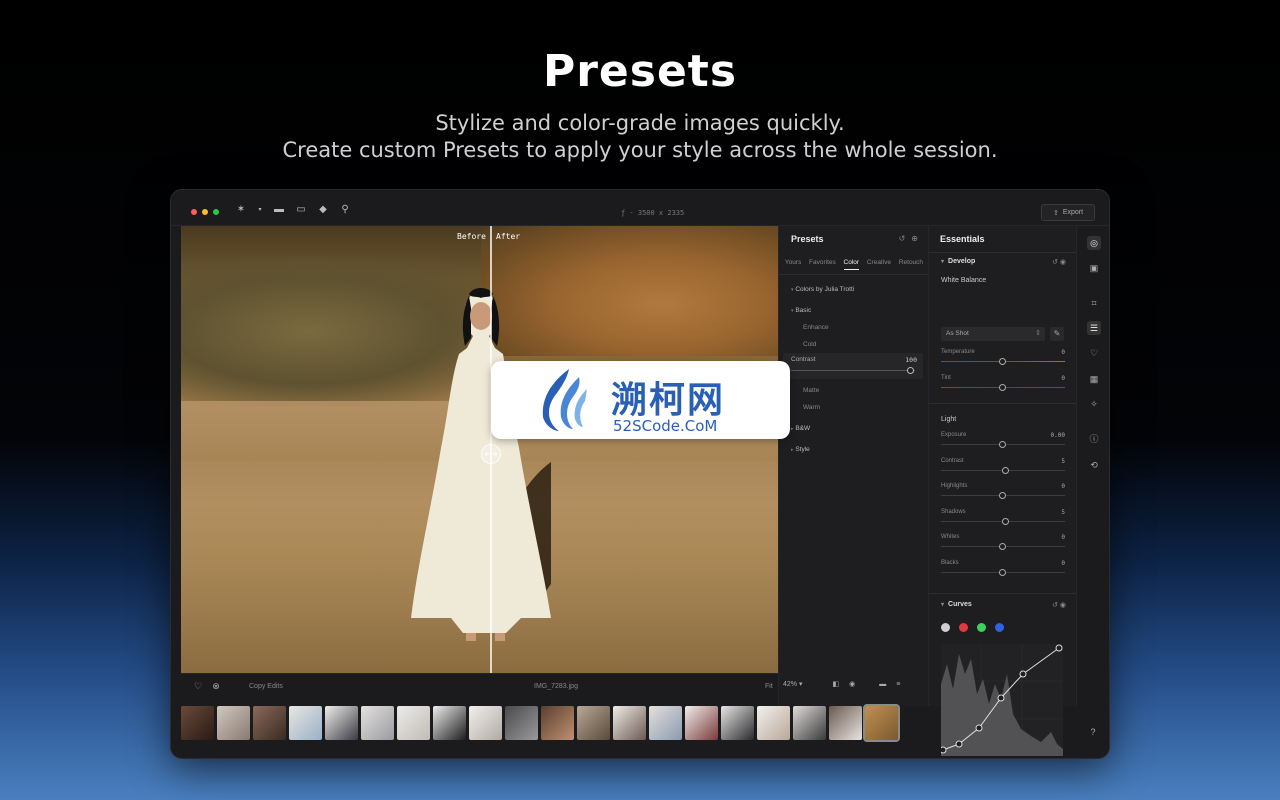 Image resolution: width=1280 pixels, height=800 pixels. I want to click on list-icon: ≡, so click(898, 684).